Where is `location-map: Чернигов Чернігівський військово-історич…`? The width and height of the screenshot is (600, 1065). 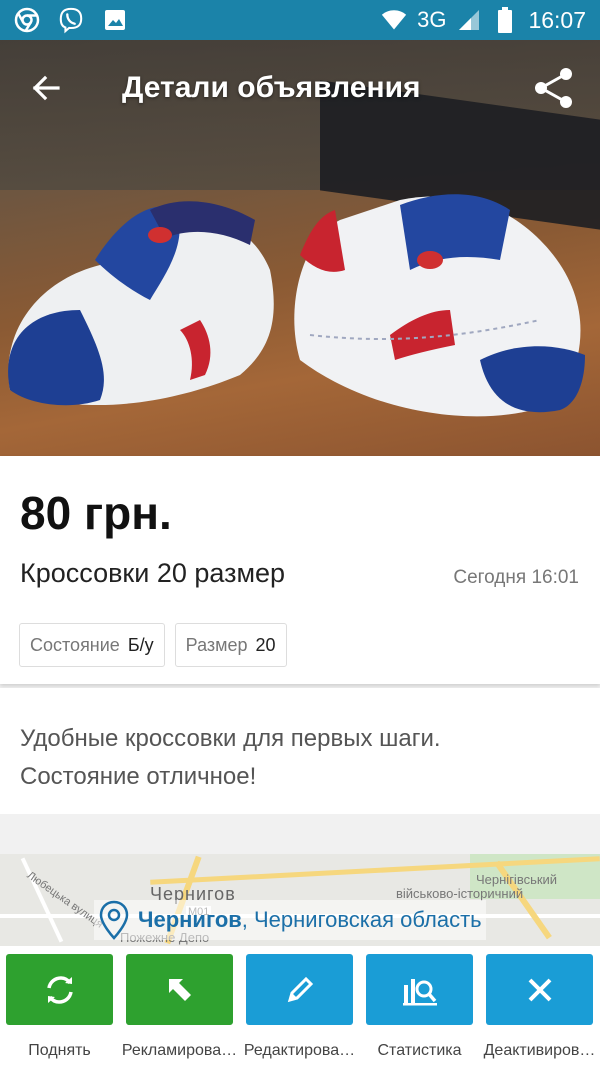 location-map: Чернигов Чернігівський військово-історич… is located at coordinates (300, 900).